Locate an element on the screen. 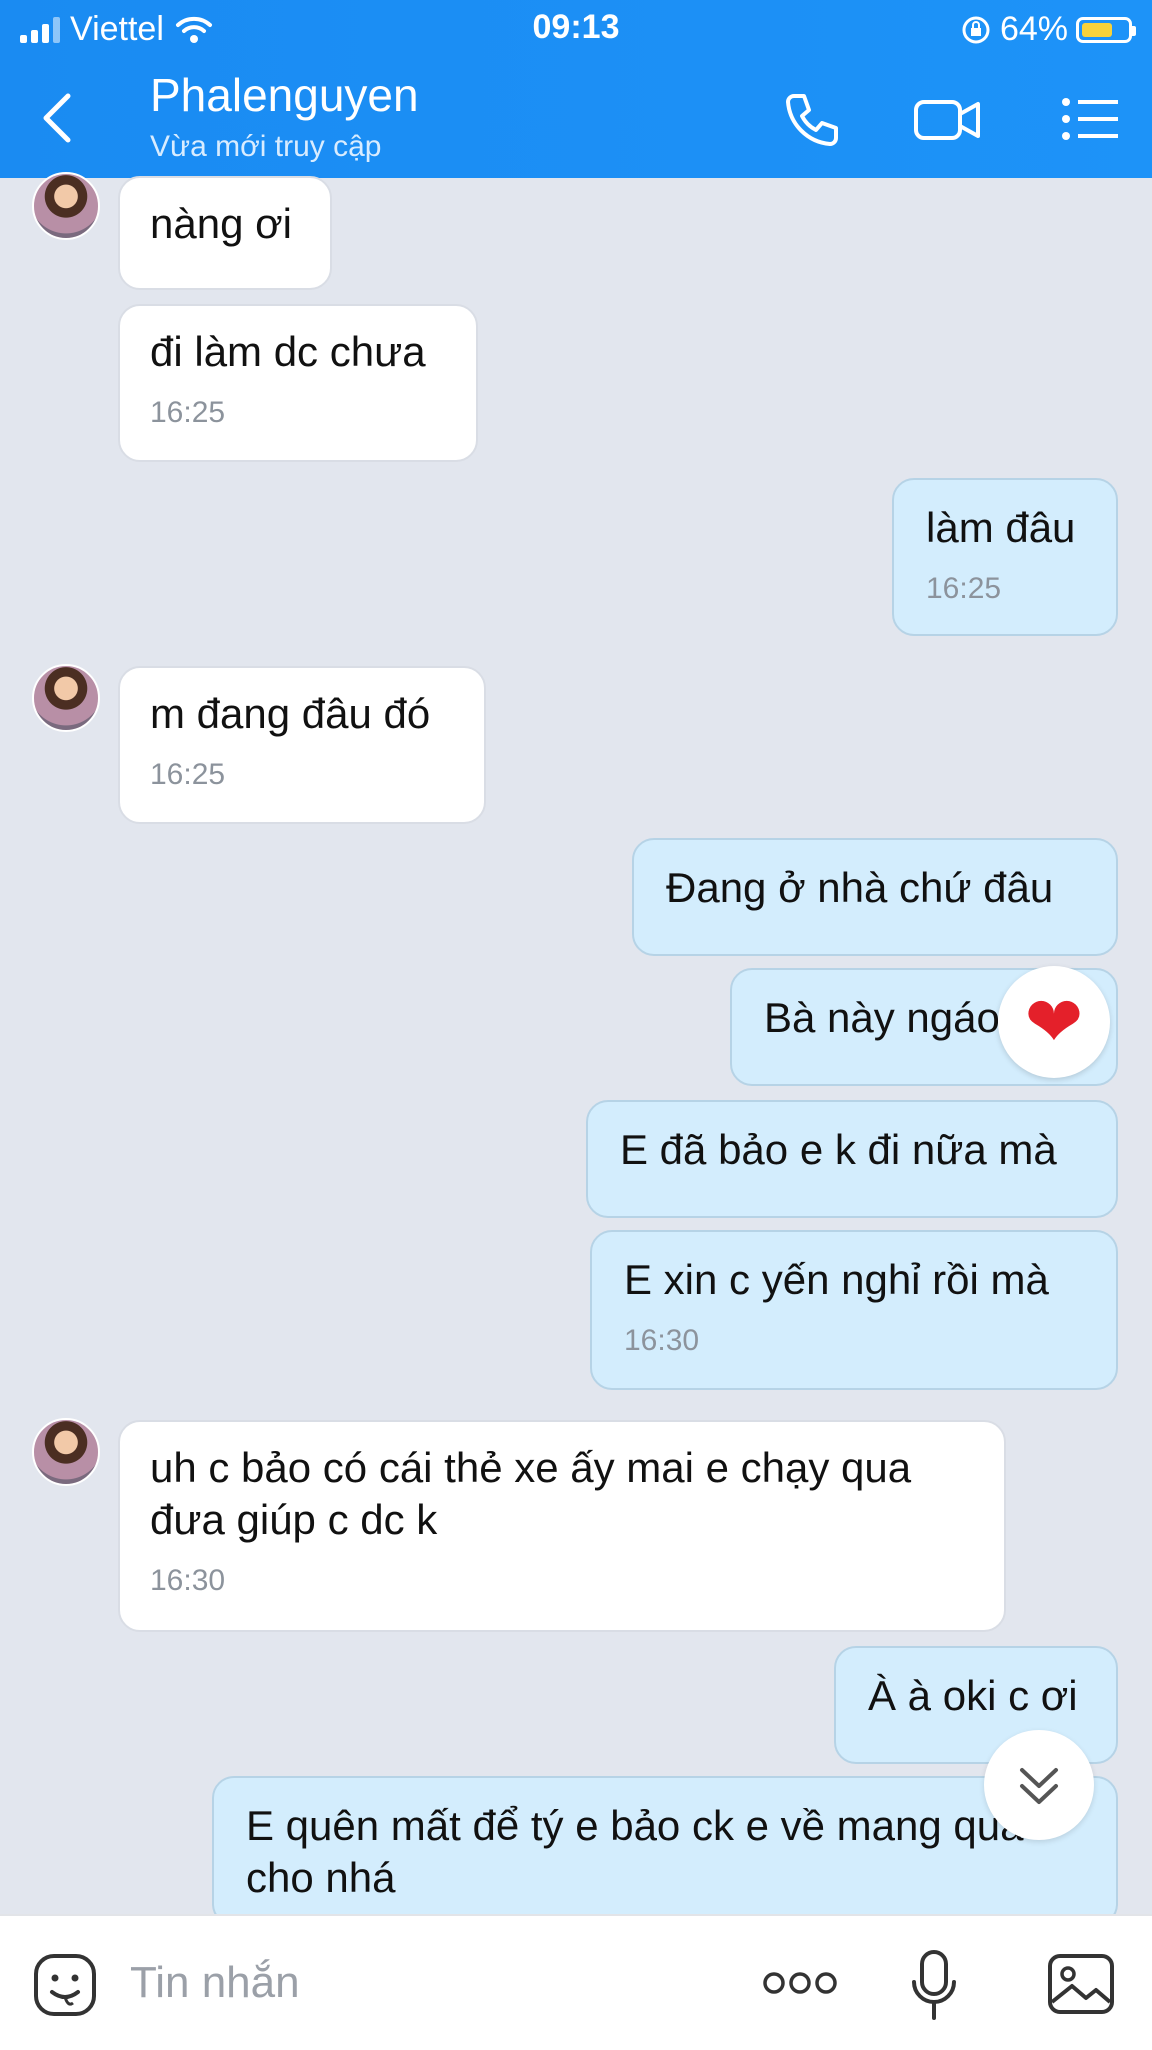  more-dots-icon is located at coordinates (800, 1983).